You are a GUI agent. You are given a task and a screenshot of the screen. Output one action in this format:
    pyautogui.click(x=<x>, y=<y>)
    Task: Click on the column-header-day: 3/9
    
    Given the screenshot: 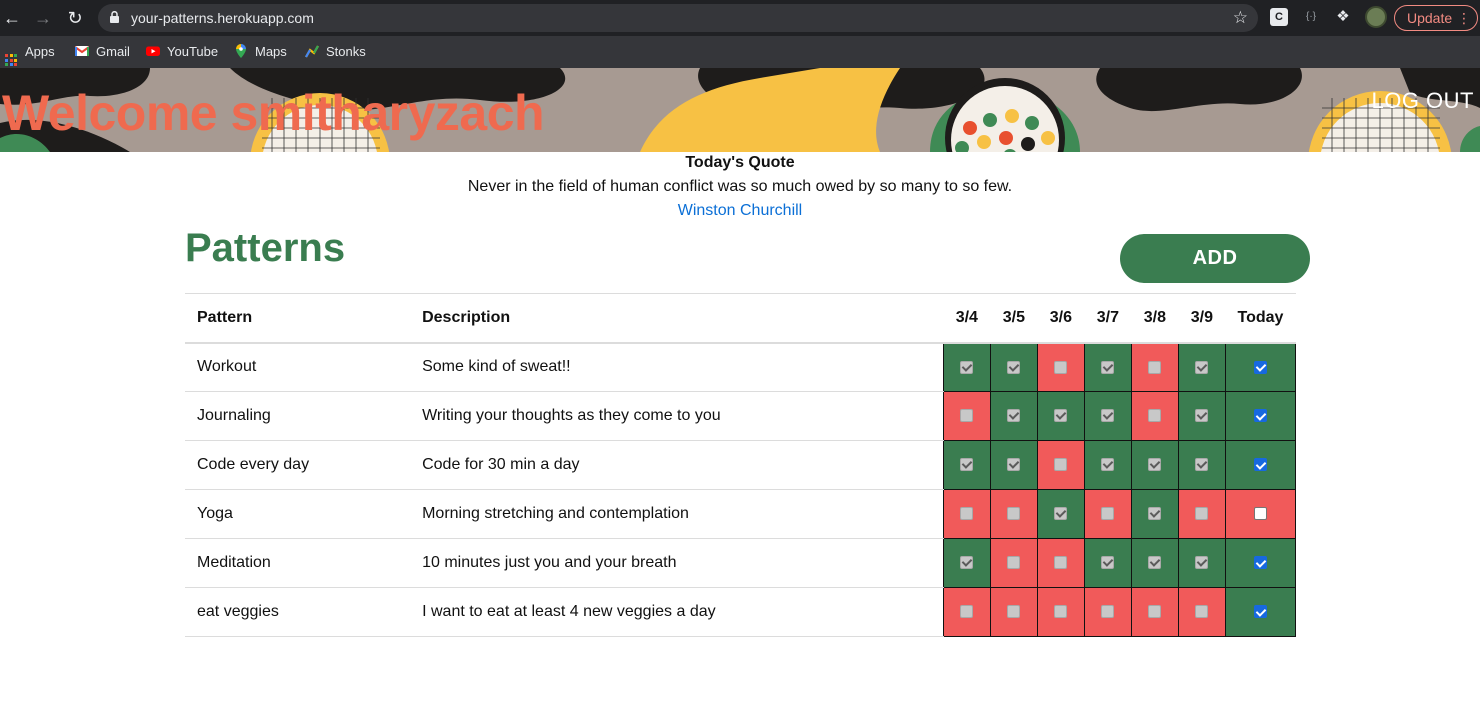 What is the action you would take?
    pyautogui.click(x=1202, y=318)
    